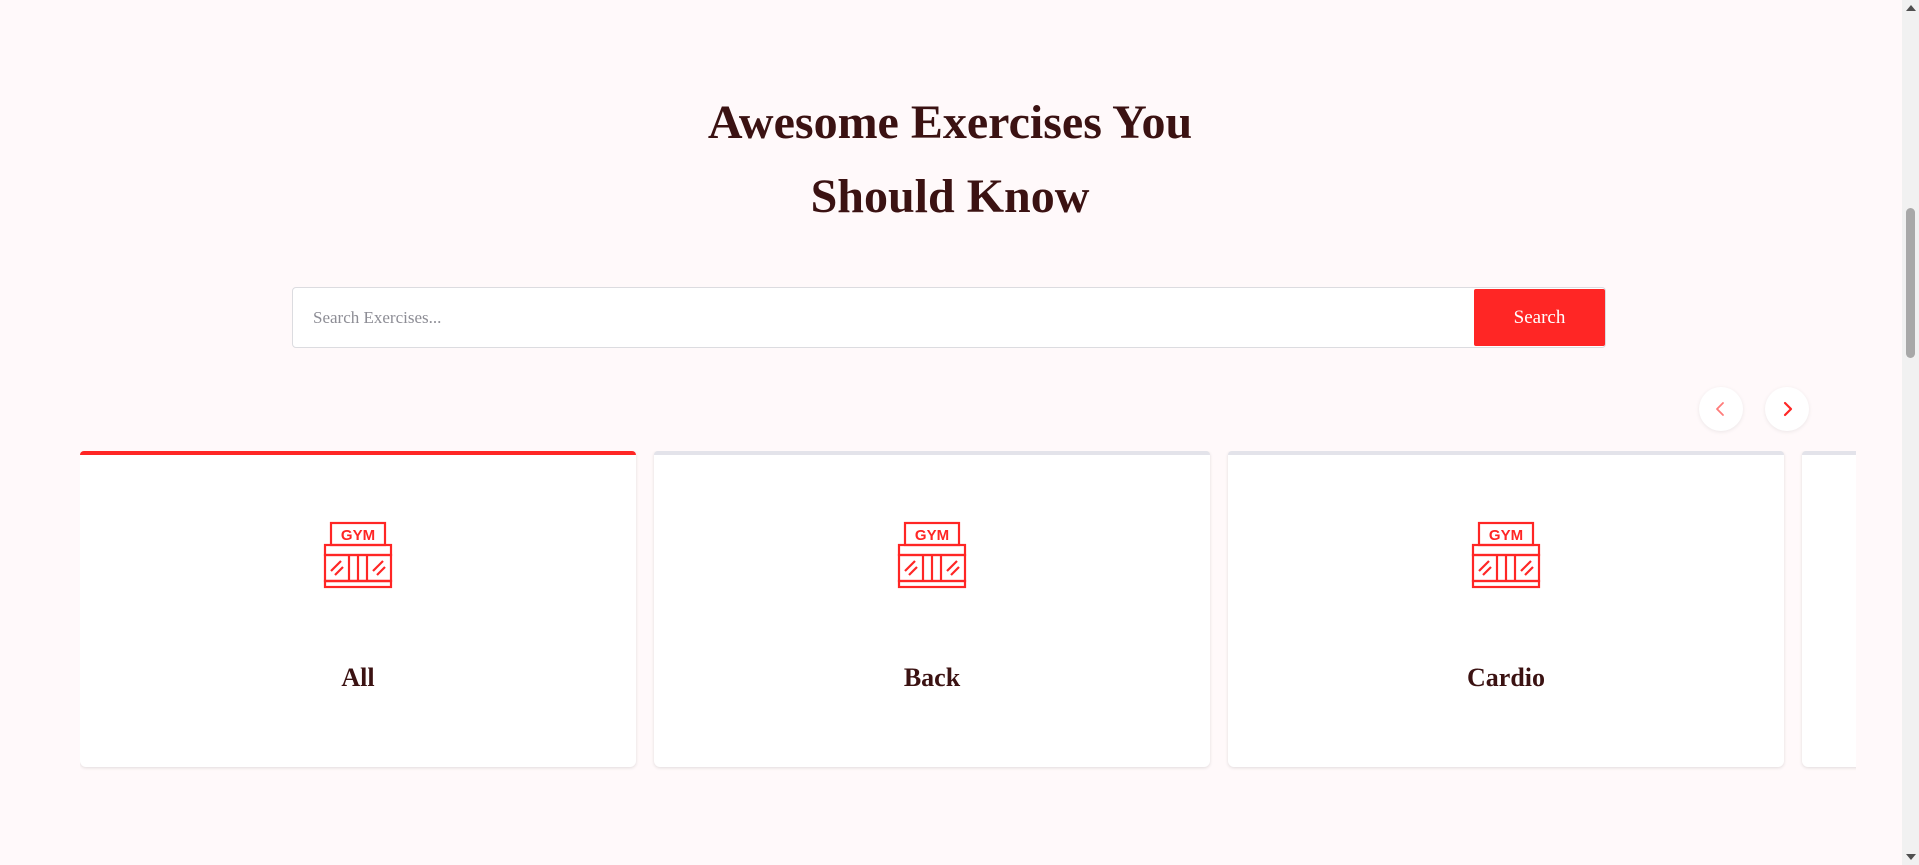  What do you see at coordinates (1539, 317) in the screenshot?
I see `search-button: Search` at bounding box center [1539, 317].